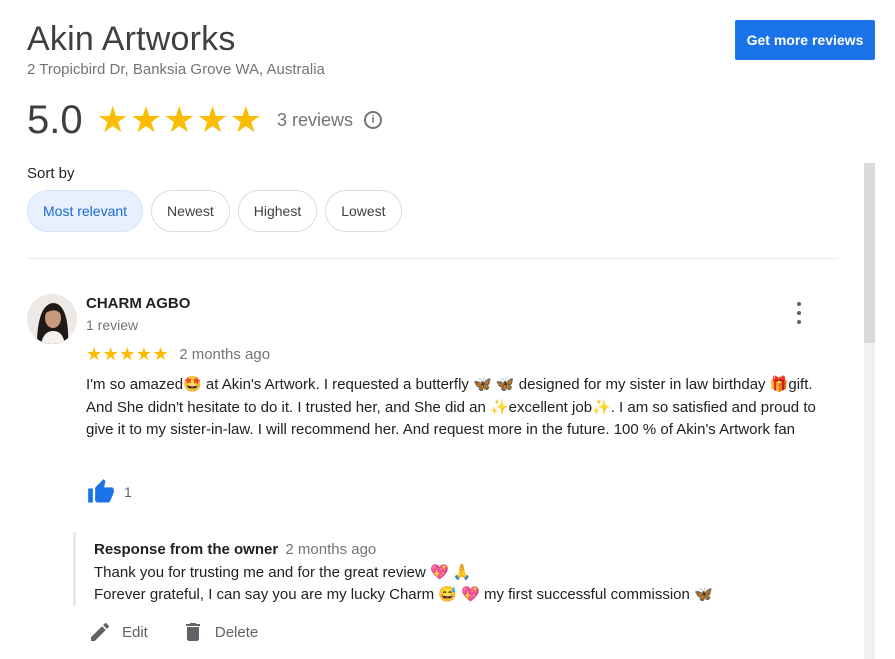 The image size is (895, 659). I want to click on owner-response-header: Response from the owner 2 months ago, so click(235, 549).